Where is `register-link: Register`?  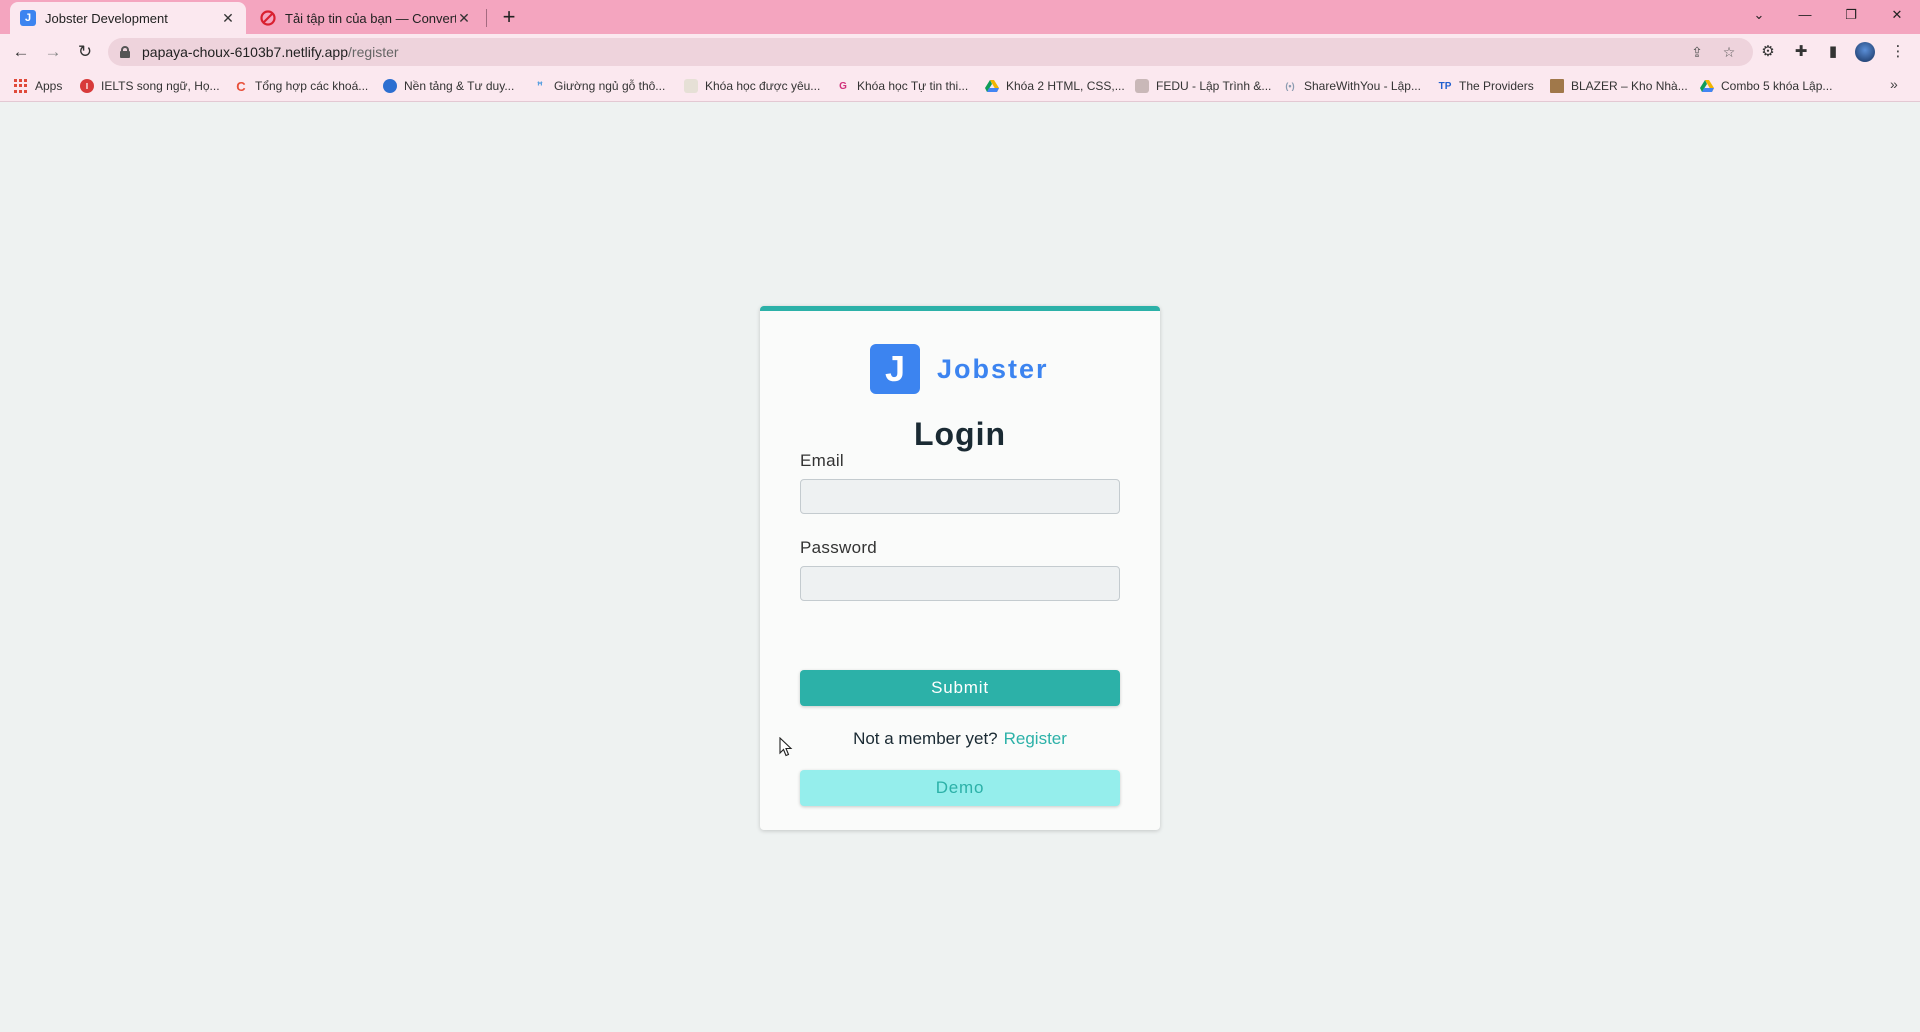
register-link: Register is located at coordinates (1035, 738).